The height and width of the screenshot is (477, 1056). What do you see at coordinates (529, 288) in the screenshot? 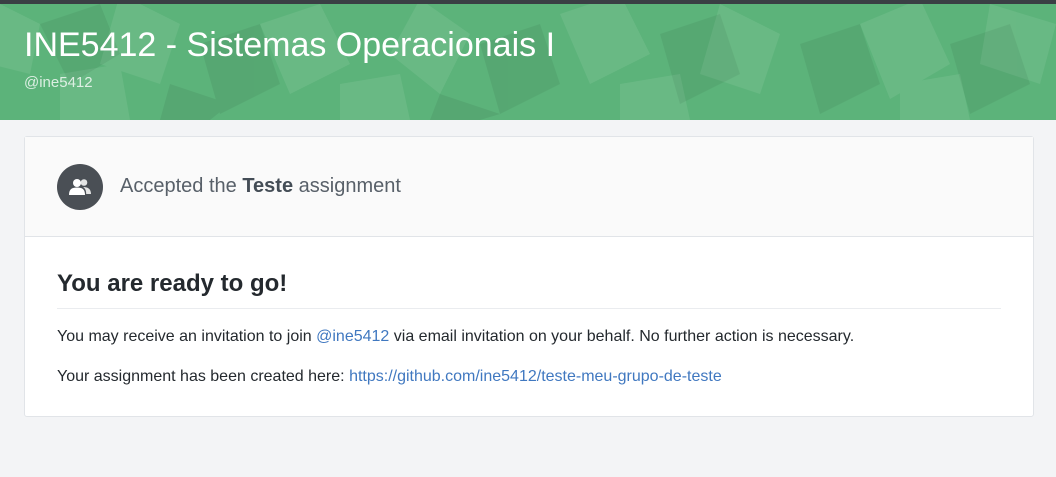
I see `ready-title: You are ready to go!` at bounding box center [529, 288].